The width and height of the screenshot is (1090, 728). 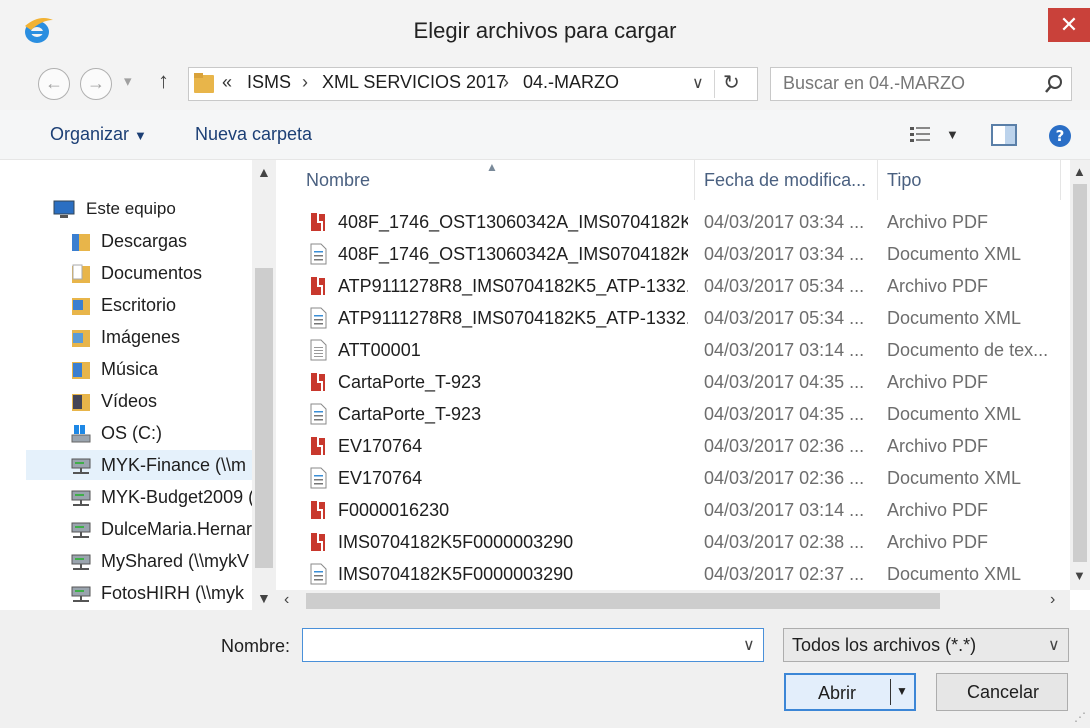 I want to click on file-type-filter-value: Todos los archivos (*.*), so click(x=884, y=645).